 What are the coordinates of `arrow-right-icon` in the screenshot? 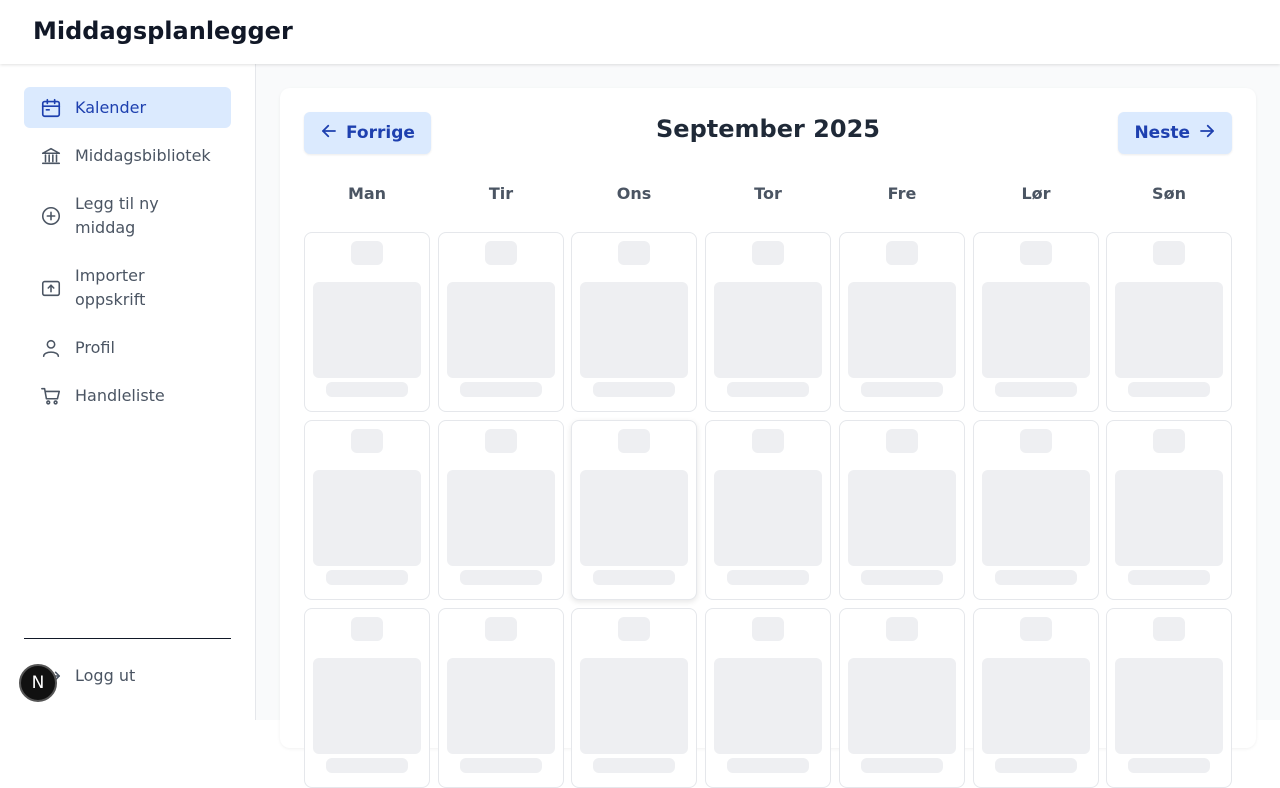 It's located at (1207, 133).